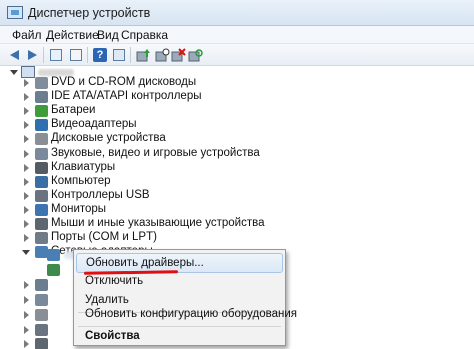  Describe the element at coordinates (56, 55) in the screenshot. I see `console-tree-icon` at that location.